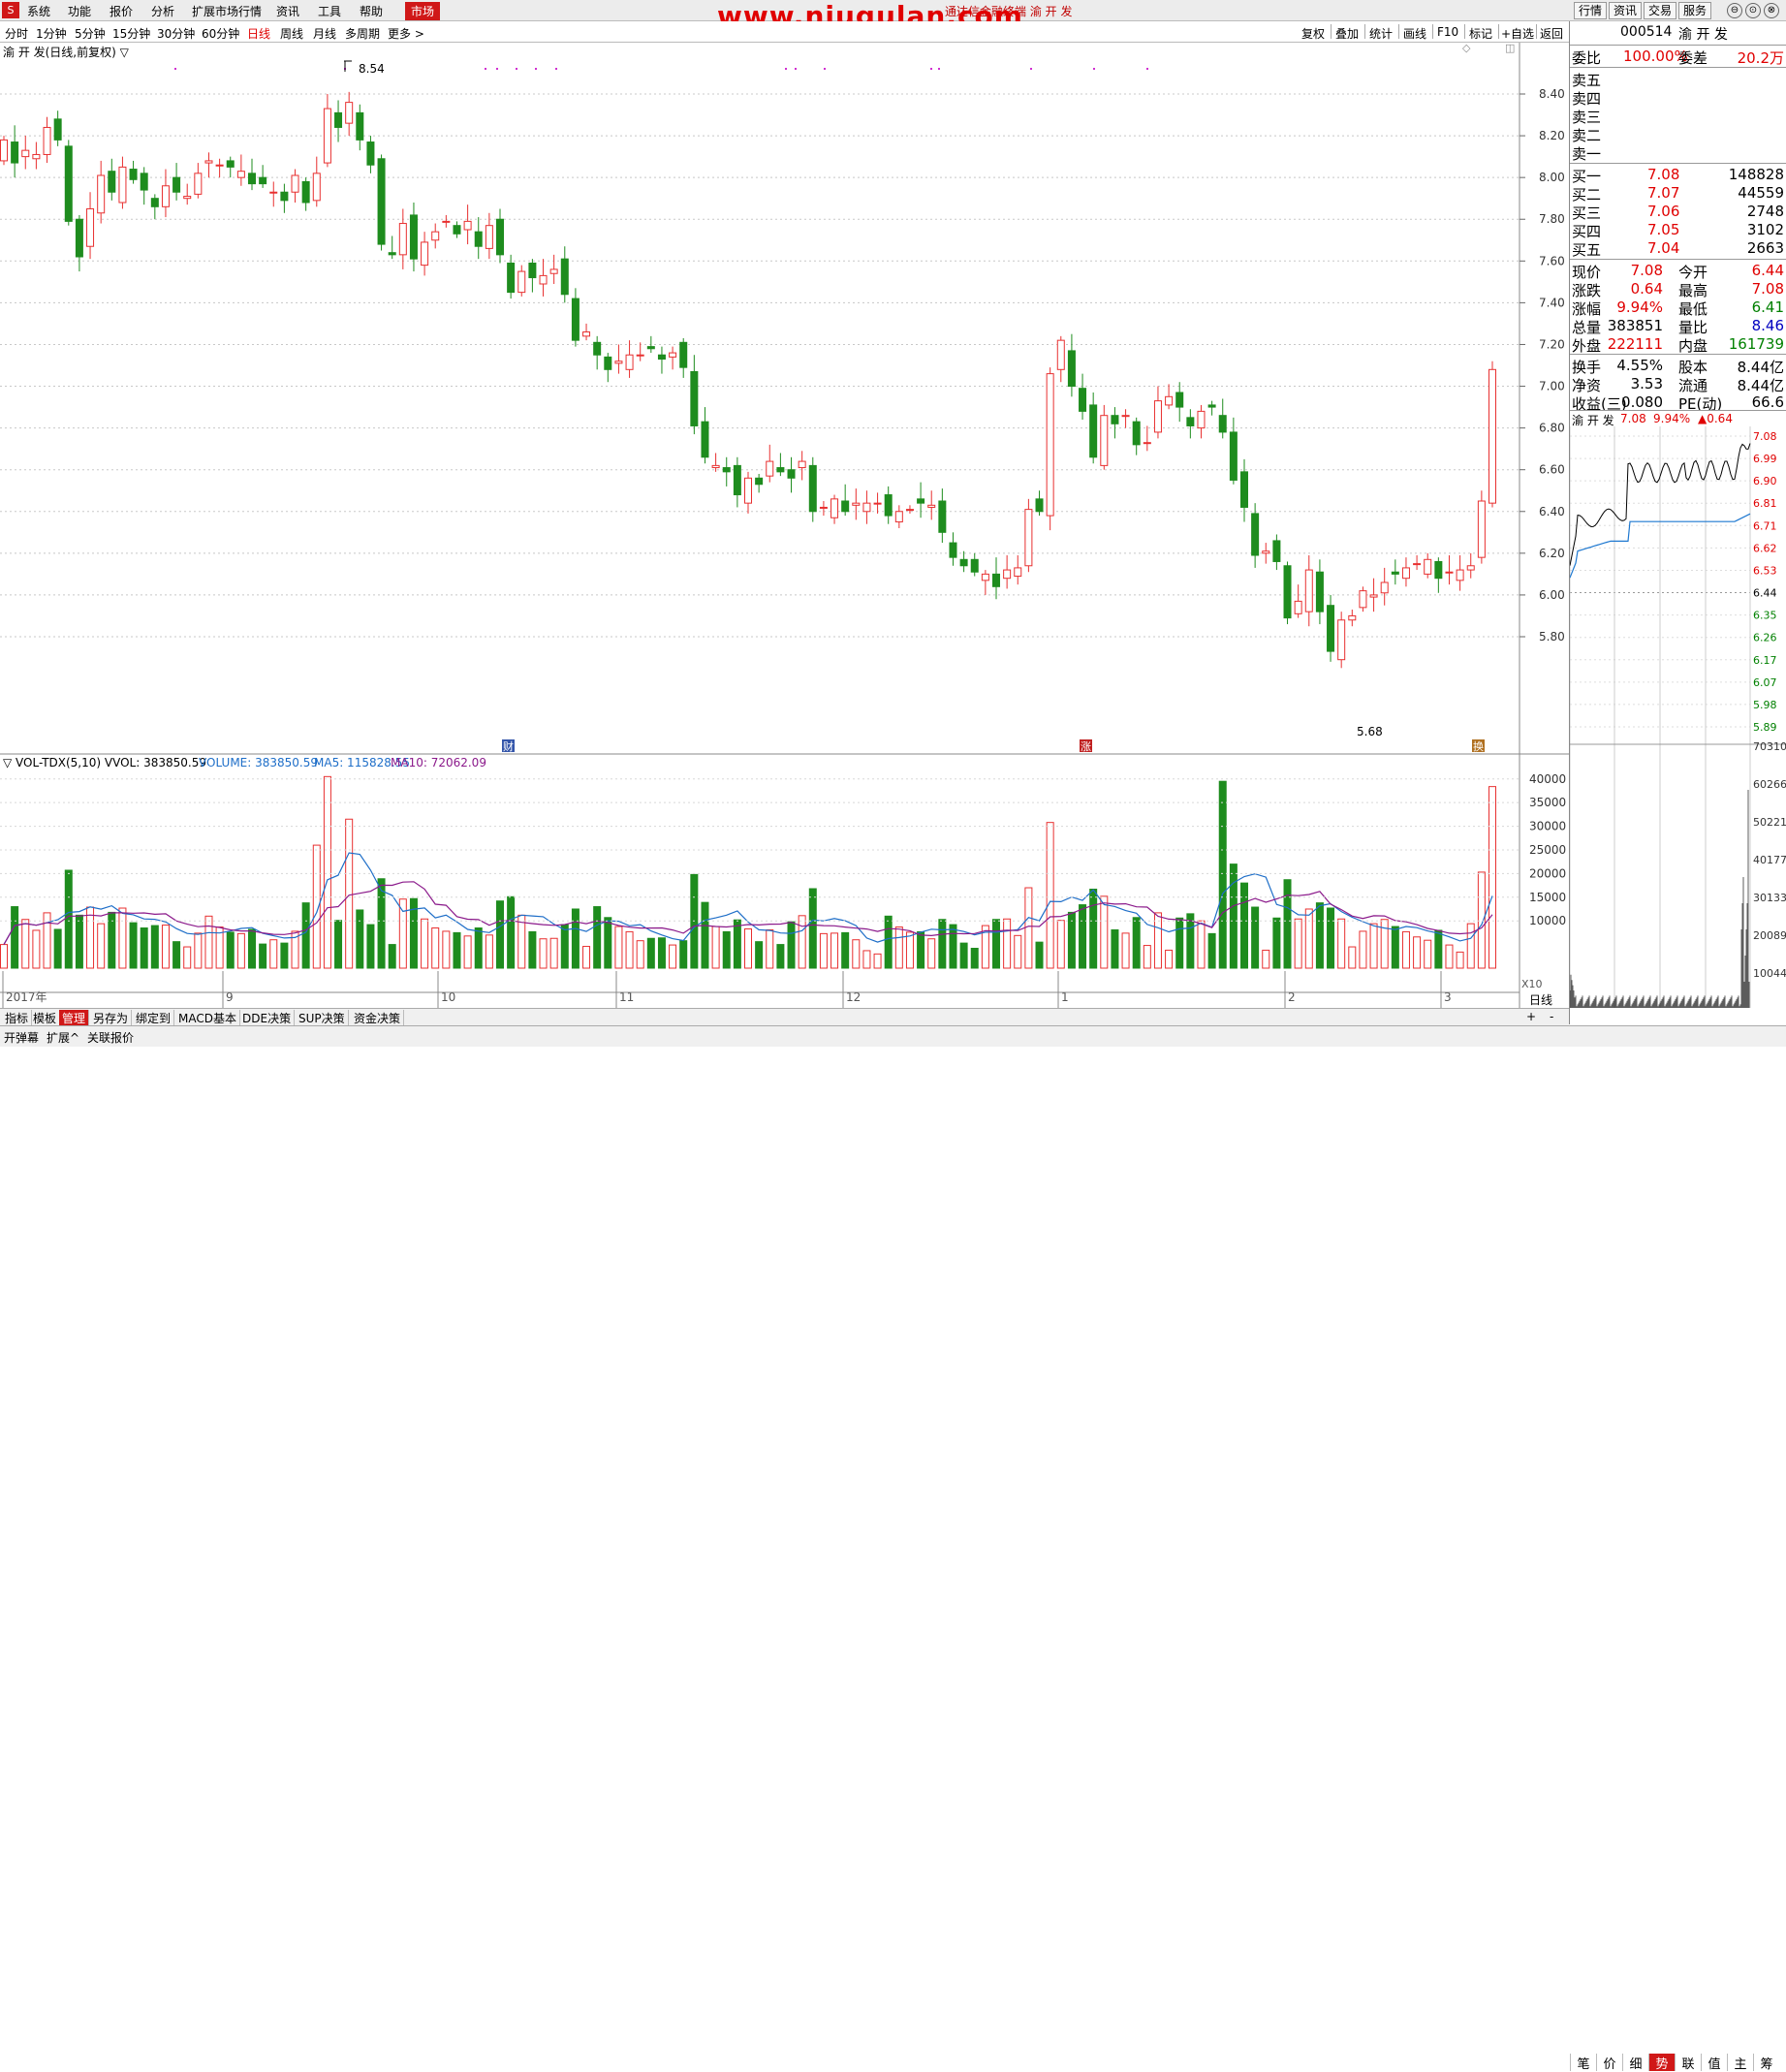  I want to click on stat-row: 涨跌 0.64 最高 7.08, so click(1678, 289).